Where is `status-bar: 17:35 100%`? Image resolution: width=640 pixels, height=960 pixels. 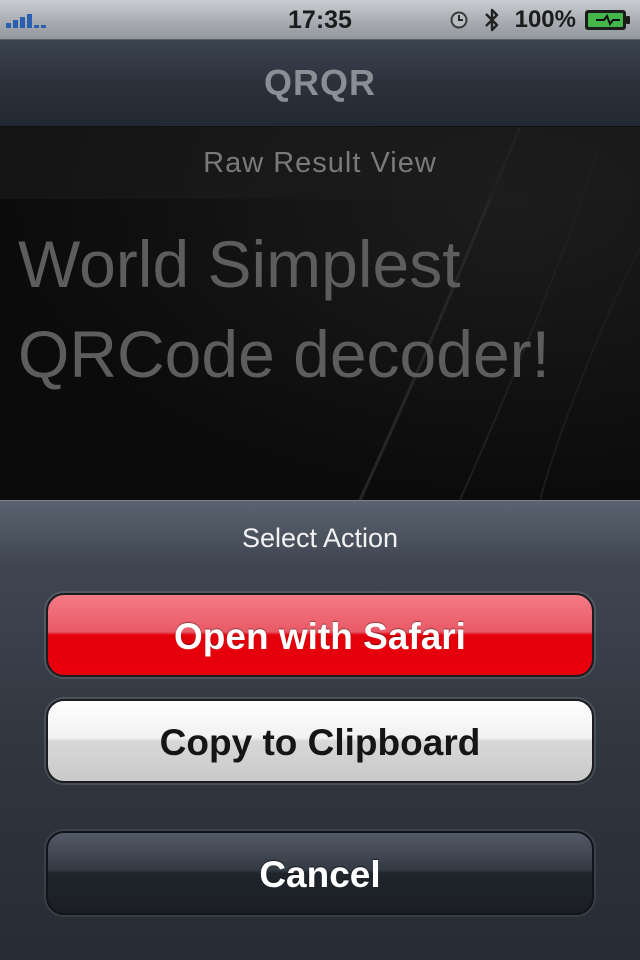
status-bar: 17:35 100% is located at coordinates (320, 20).